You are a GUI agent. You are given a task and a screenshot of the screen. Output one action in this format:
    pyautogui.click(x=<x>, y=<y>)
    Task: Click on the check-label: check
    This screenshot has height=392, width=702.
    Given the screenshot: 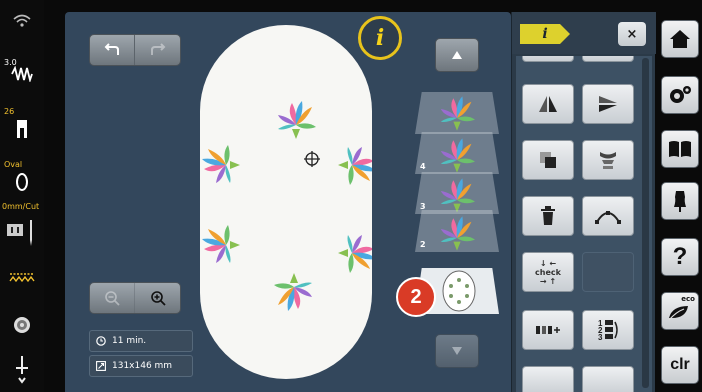 What is the action you would take?
    pyautogui.click(x=548, y=272)
    